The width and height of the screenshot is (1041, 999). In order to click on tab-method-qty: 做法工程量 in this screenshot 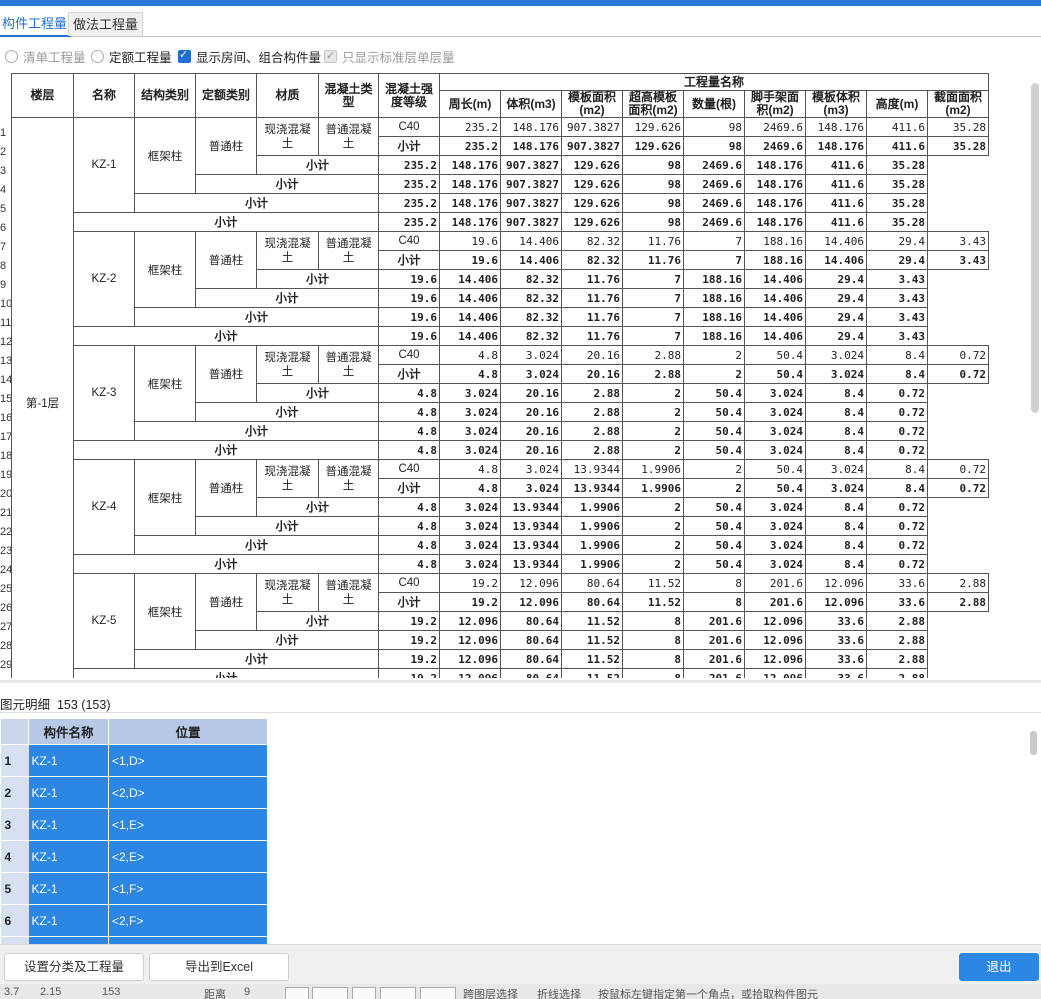, I will do `click(106, 24)`.